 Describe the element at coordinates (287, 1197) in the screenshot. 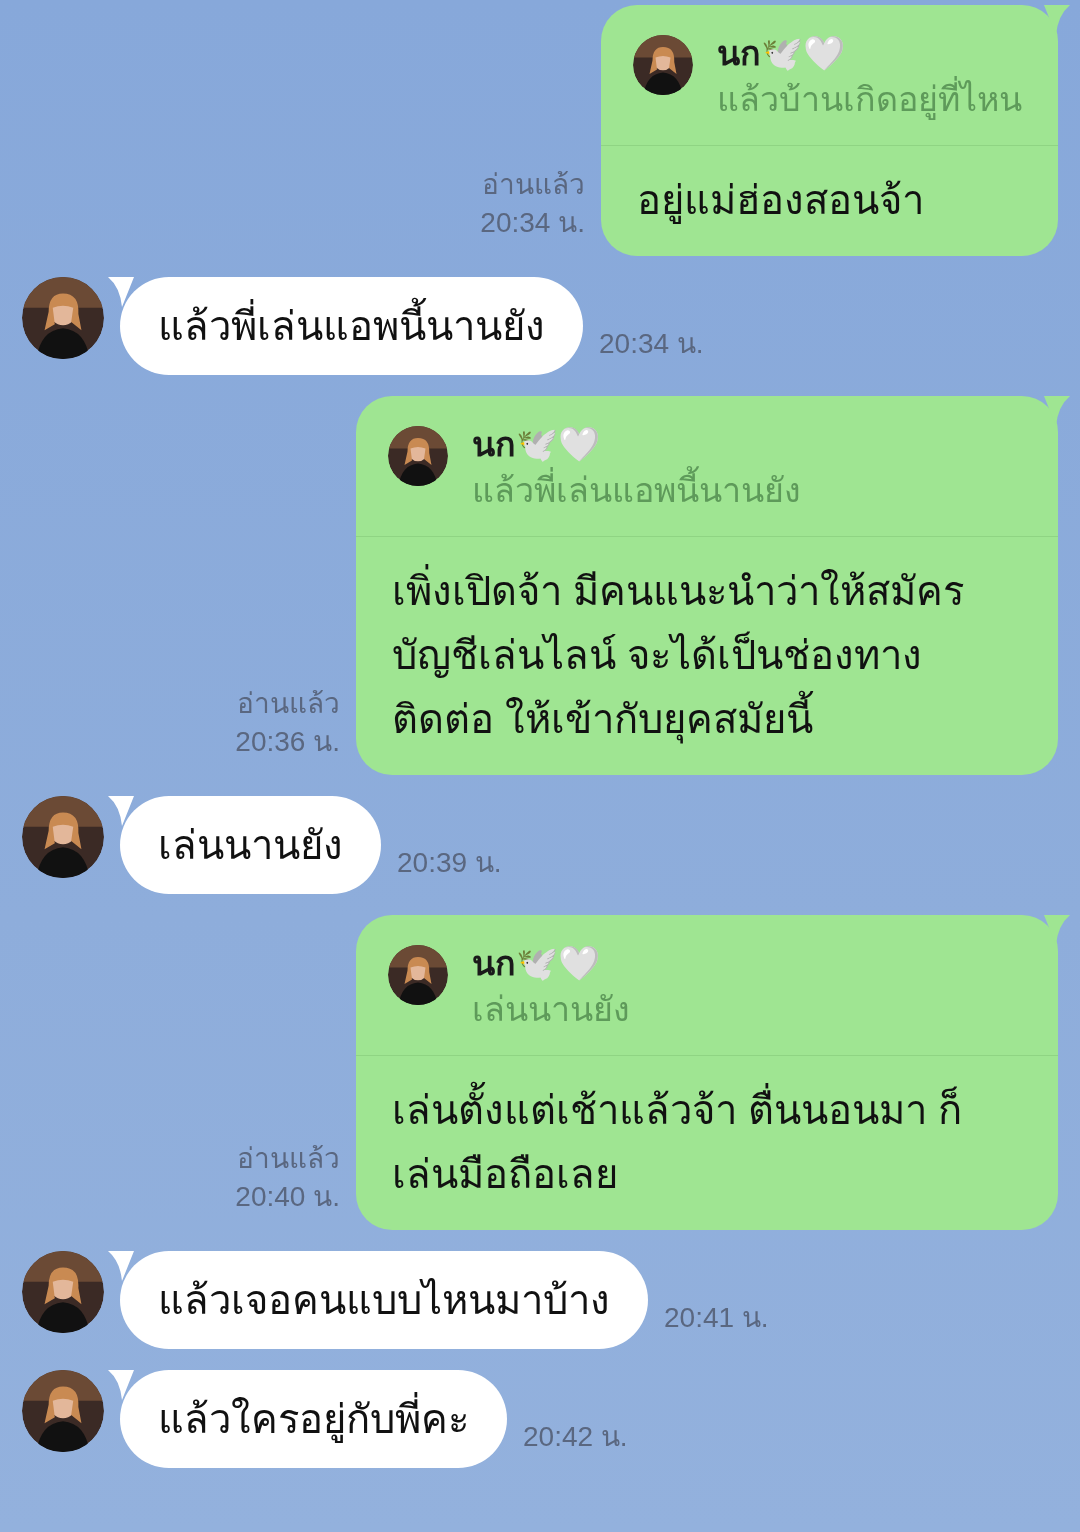

I see `message-time: 20:40 น.` at that location.